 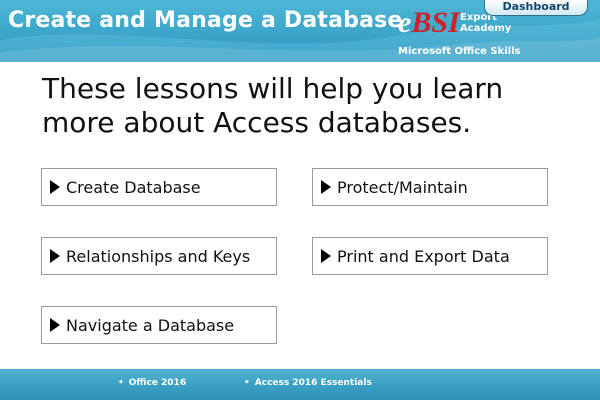 I want to click on footer-item-label: Access 2016 Essentials, so click(x=313, y=383).